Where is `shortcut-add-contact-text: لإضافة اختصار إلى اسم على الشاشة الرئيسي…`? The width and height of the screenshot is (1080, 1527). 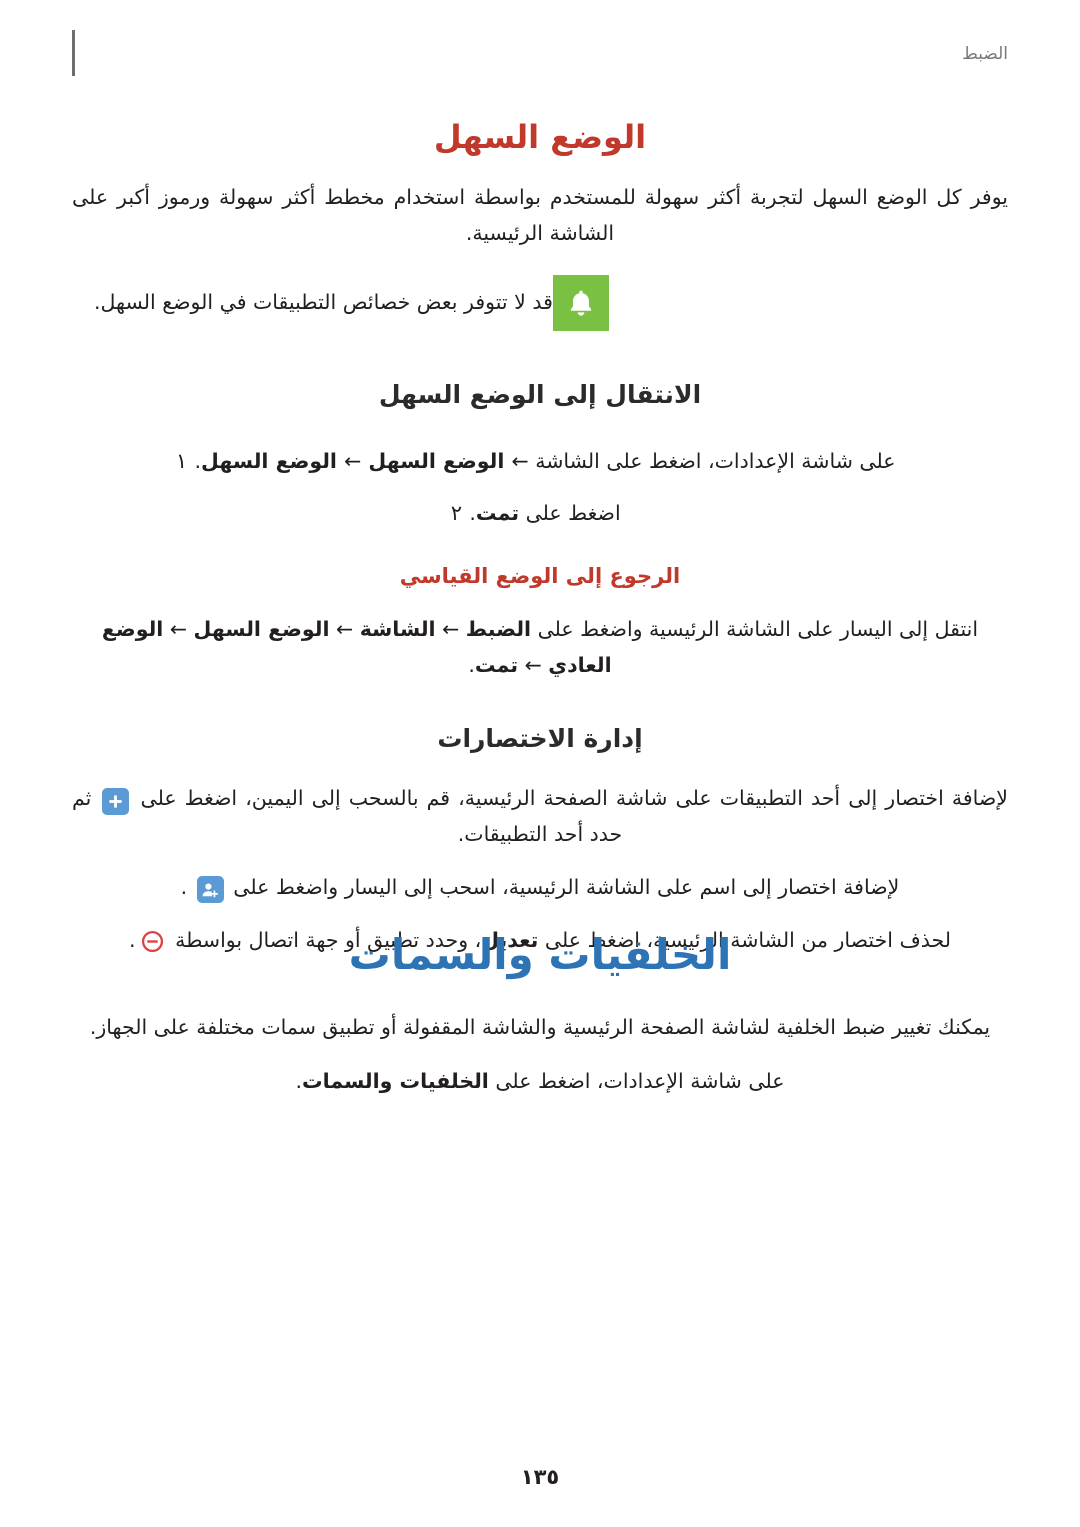 shortcut-add-contact-text: لإضافة اختصار إلى اسم على الشاشة الرئيسي… is located at coordinates (540, 887).